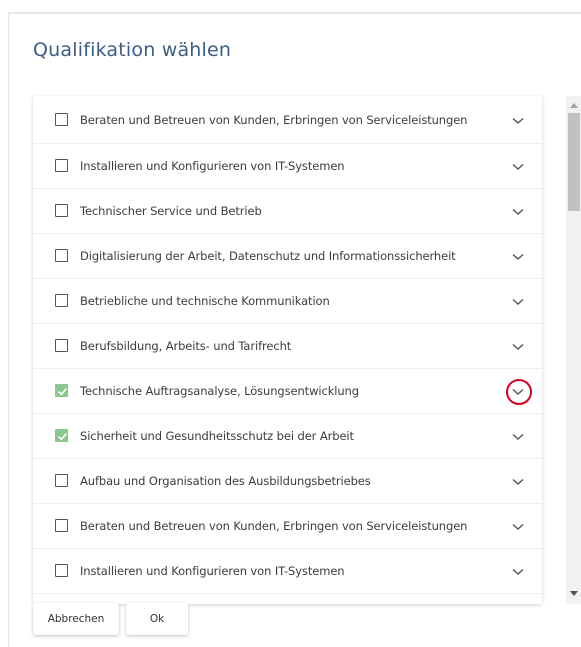 This screenshot has height=647, width=581. I want to click on cancel-button: Abbrechen, so click(76, 619).